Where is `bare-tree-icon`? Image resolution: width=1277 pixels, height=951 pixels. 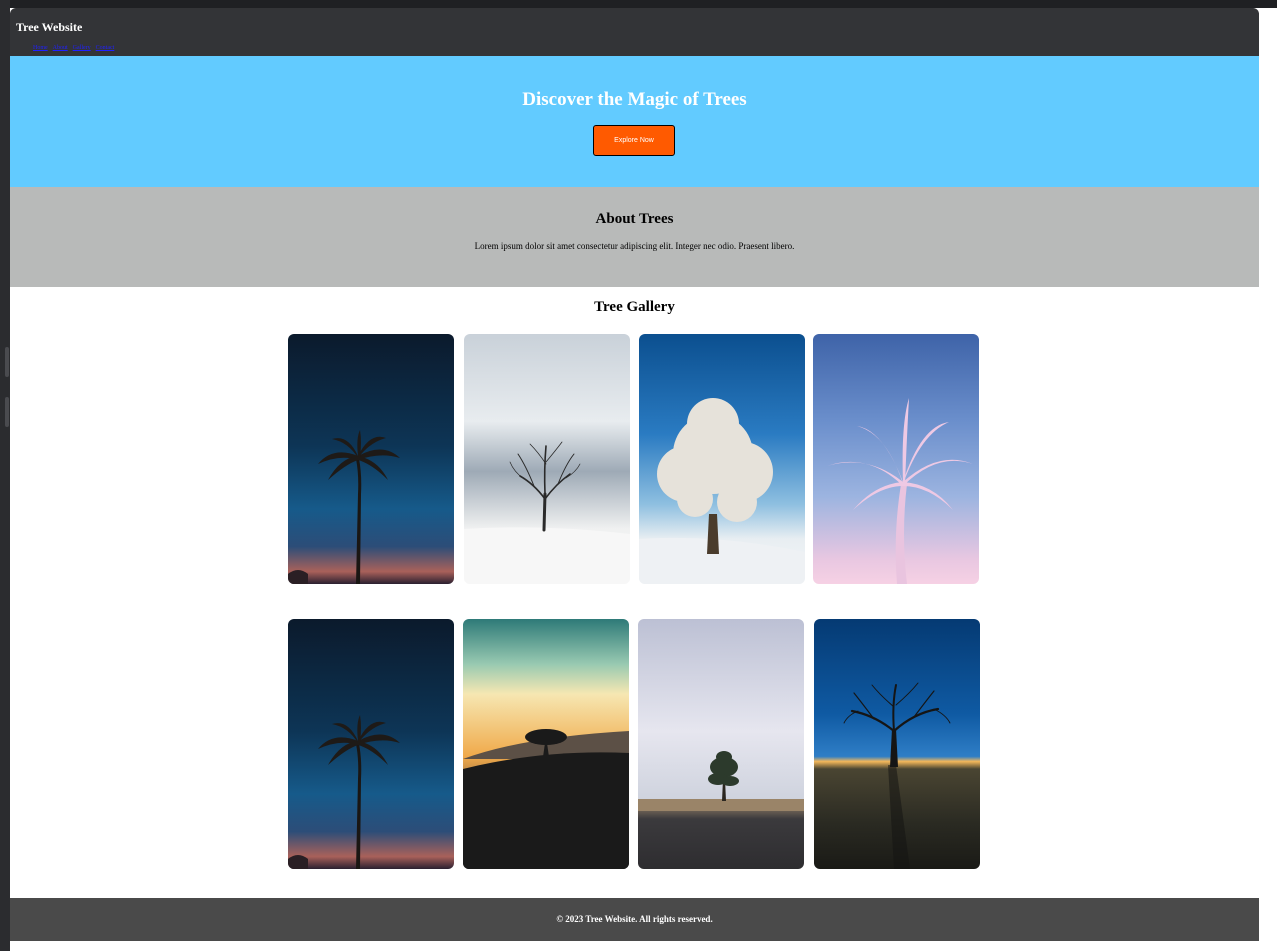 bare-tree-icon is located at coordinates (547, 512).